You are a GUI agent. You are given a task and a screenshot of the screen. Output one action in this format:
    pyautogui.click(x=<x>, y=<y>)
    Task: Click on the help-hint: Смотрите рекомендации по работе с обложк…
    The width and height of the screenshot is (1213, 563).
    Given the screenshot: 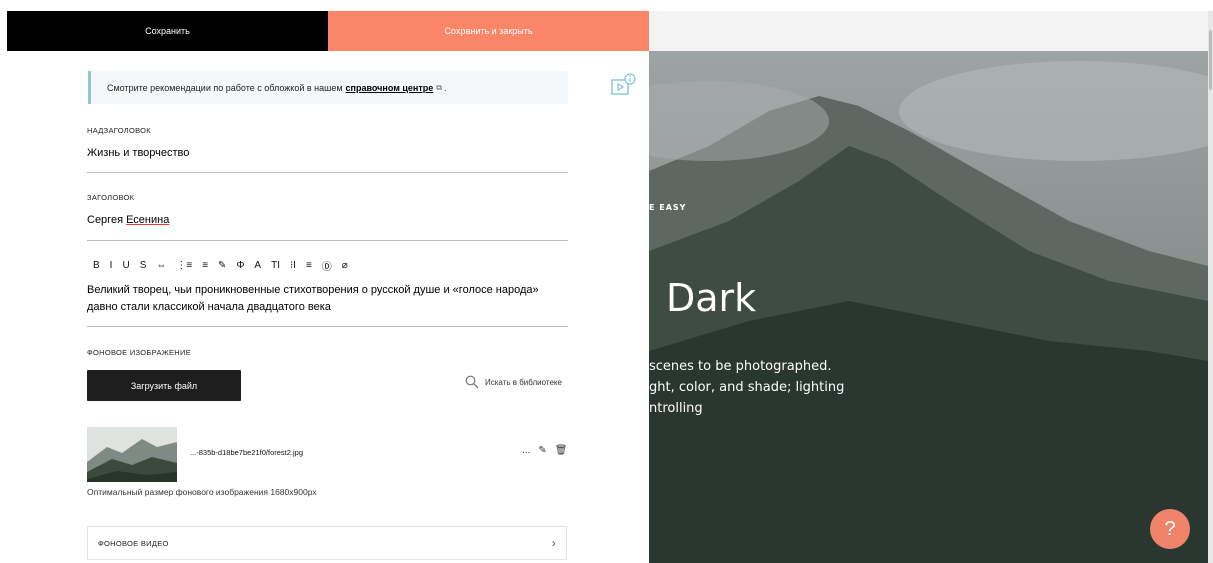 What is the action you would take?
    pyautogui.click(x=328, y=87)
    